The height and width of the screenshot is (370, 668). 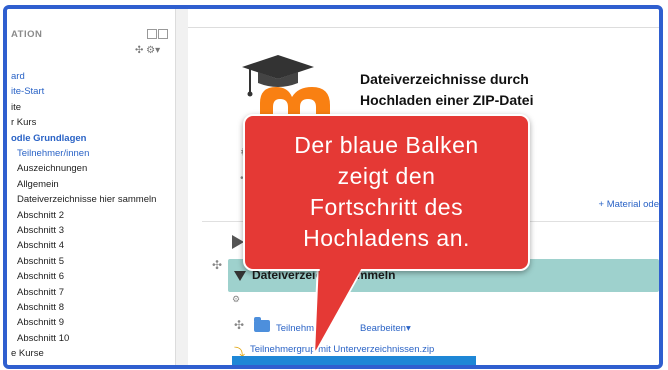 I want to click on upload-progress-bar, so click(x=354, y=360).